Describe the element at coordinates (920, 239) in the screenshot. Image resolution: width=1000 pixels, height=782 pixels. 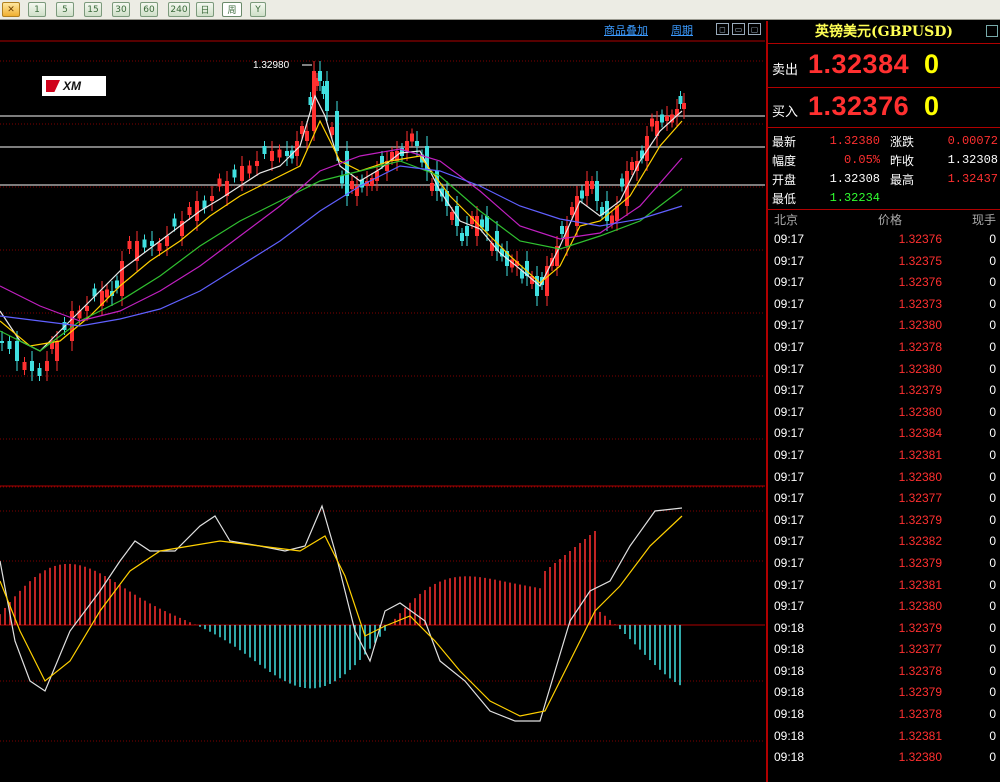
I see `tick-price: 1.32376` at that location.